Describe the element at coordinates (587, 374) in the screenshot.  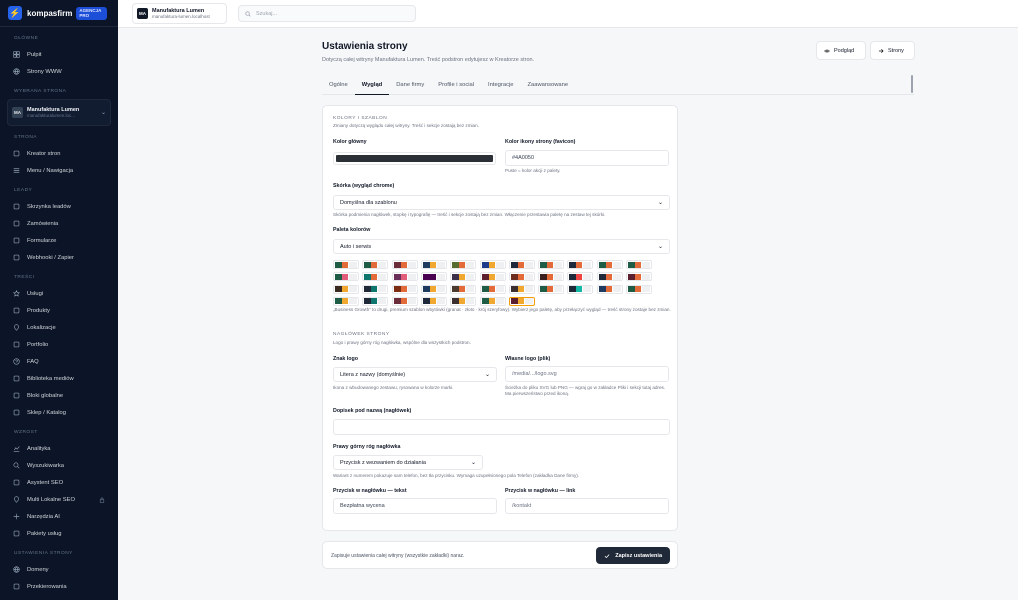
I see `custom-logo-input: /media/.../logo.svg` at that location.